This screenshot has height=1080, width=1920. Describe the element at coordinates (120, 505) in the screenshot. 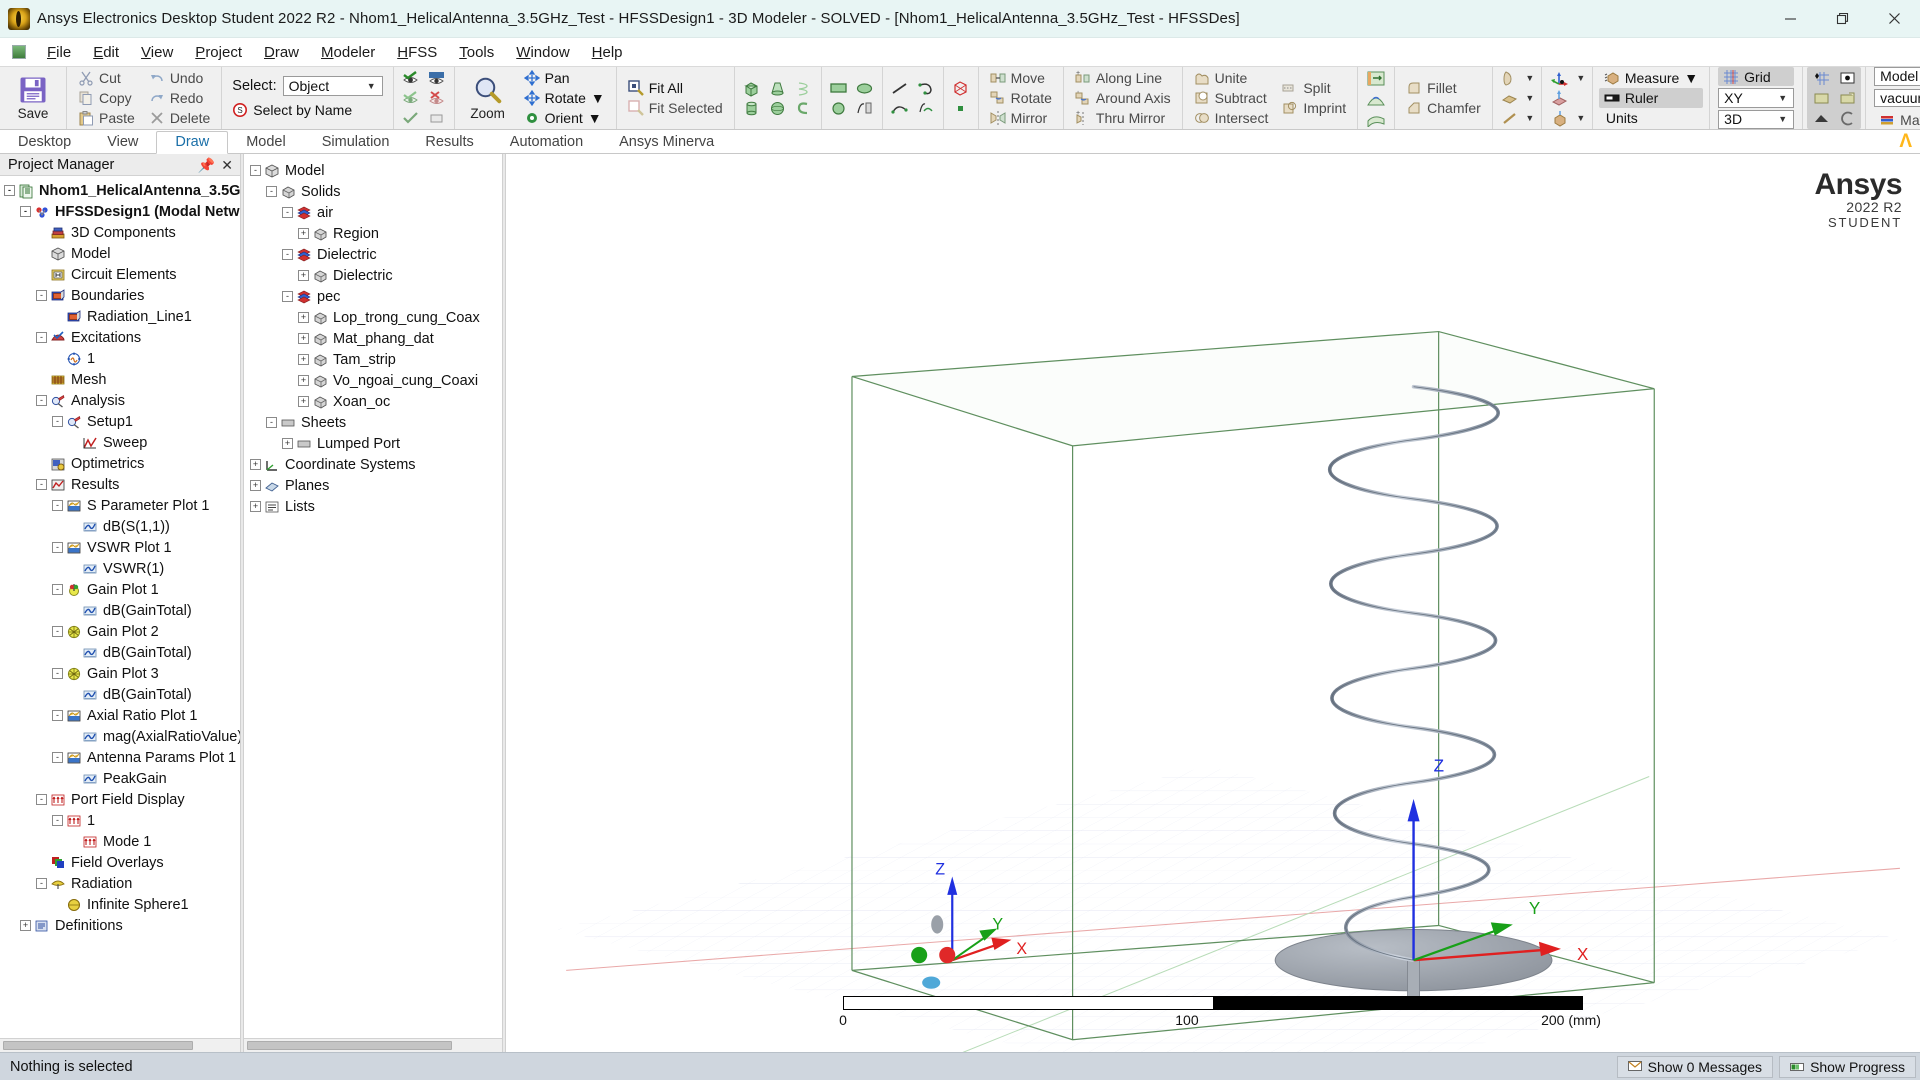

I see `tree-item: - S Parameter Plot 1` at that location.